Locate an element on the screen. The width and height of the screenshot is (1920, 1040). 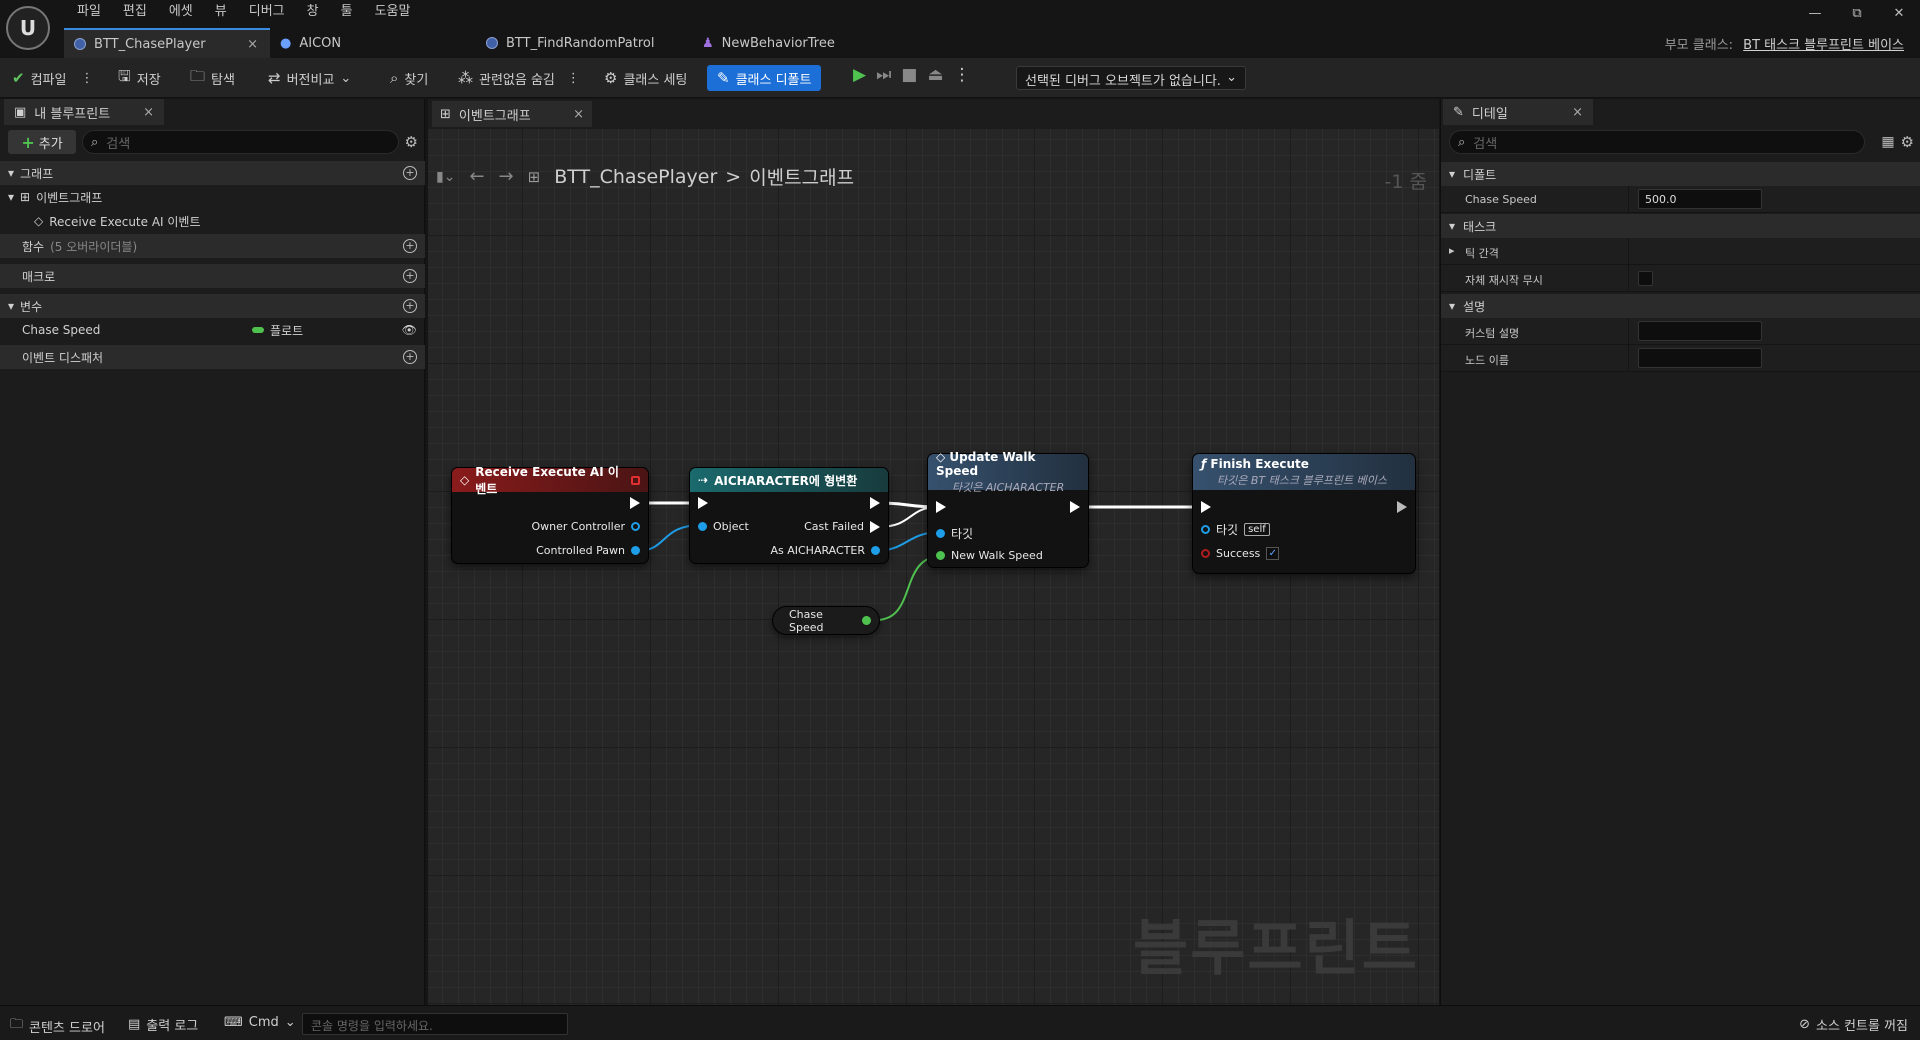
pin-success: Success ✓ is located at coordinates (1240, 553).